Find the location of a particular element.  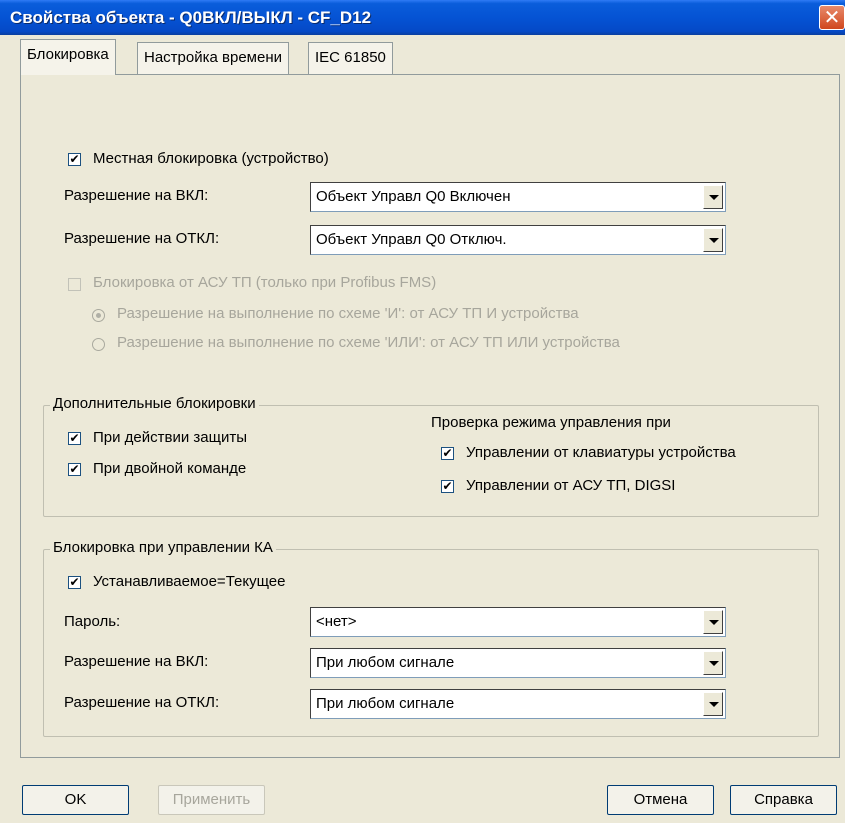

password-select: <нет> is located at coordinates (518, 622).